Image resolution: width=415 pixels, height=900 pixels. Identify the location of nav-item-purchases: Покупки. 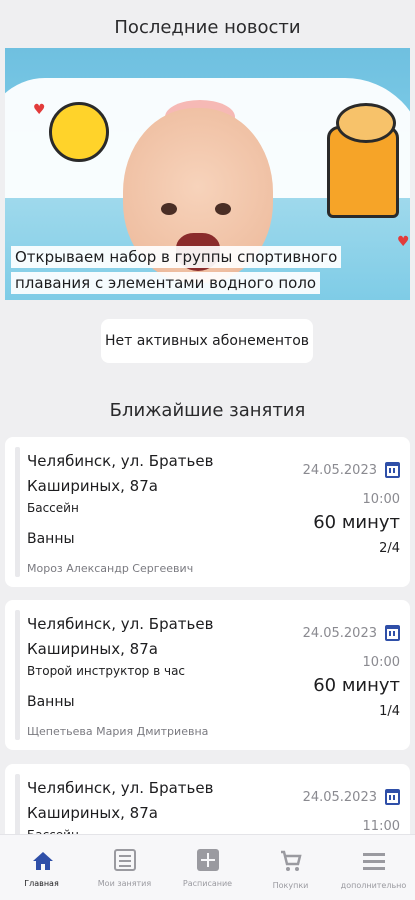
(290, 869).